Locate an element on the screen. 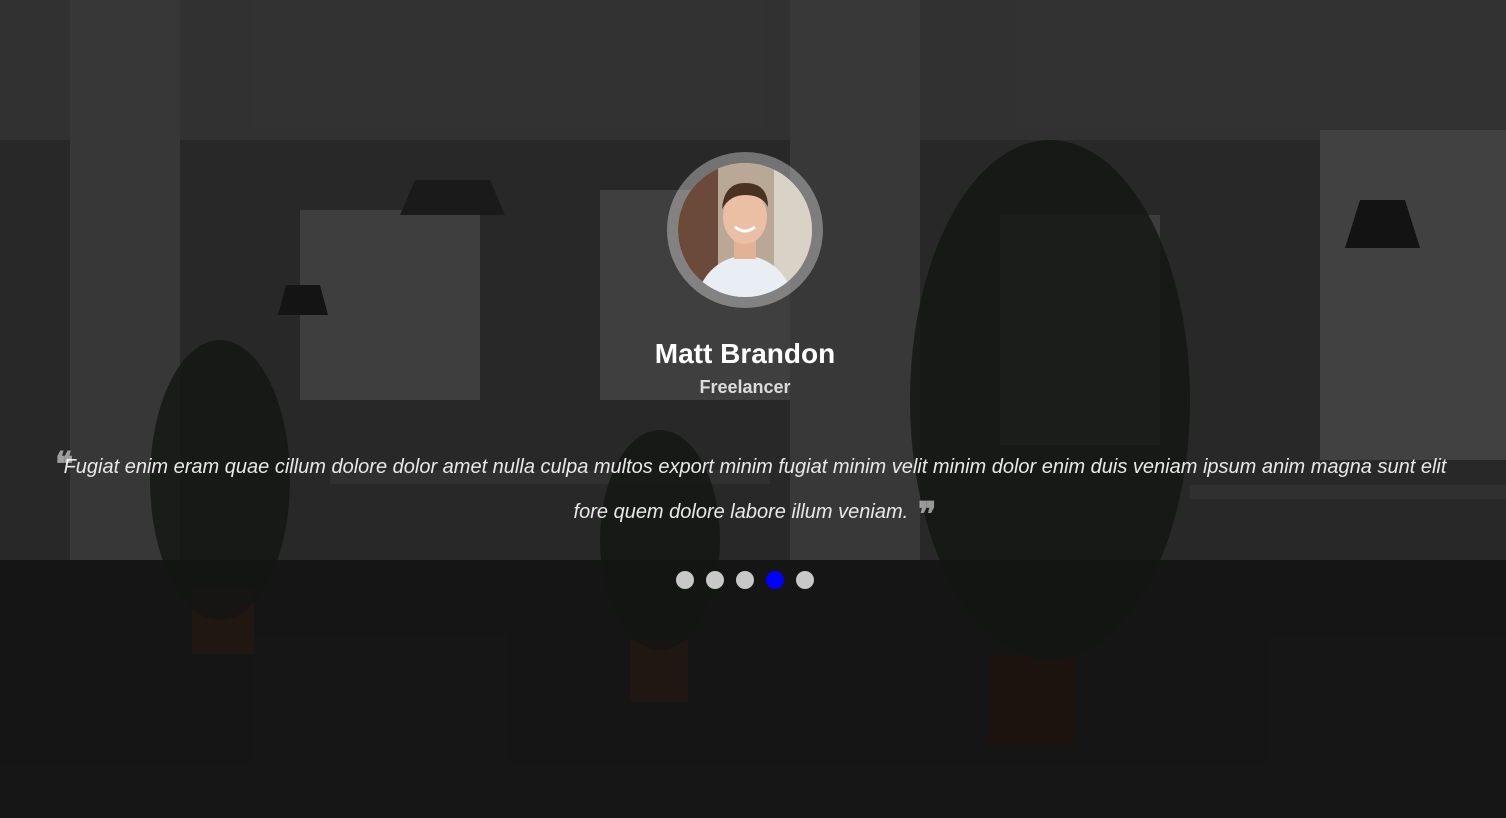 This screenshot has height=818, width=1506. testimonial-name: Matt Brandon is located at coordinates (745, 353).